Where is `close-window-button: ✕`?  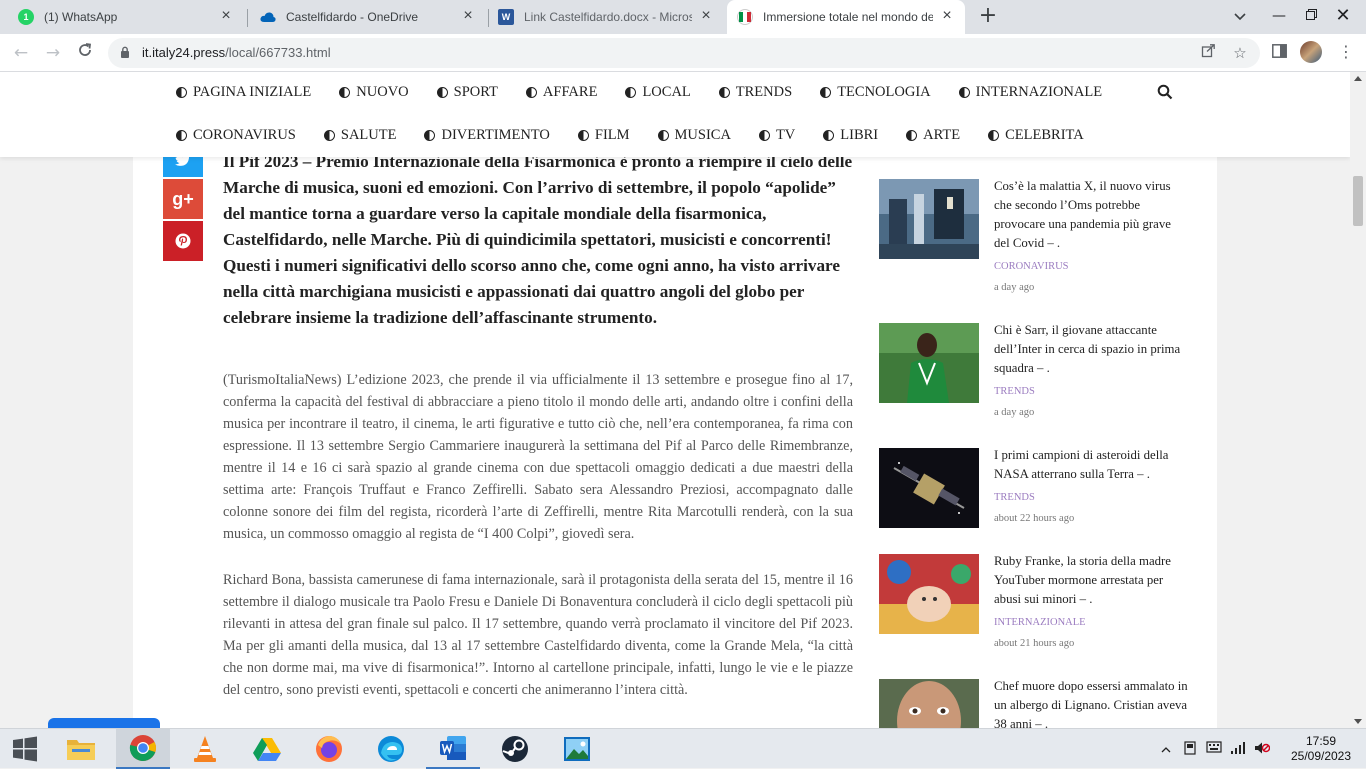 close-window-button: ✕ is located at coordinates (1343, 17).